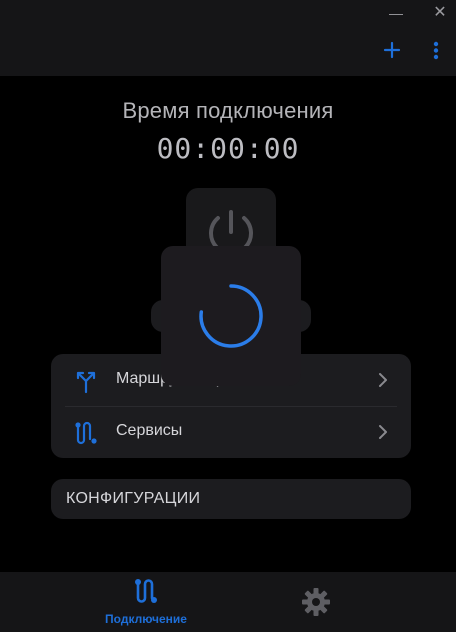  What do you see at coordinates (228, 148) in the screenshot?
I see `connection-timer: 00:00:00` at bounding box center [228, 148].